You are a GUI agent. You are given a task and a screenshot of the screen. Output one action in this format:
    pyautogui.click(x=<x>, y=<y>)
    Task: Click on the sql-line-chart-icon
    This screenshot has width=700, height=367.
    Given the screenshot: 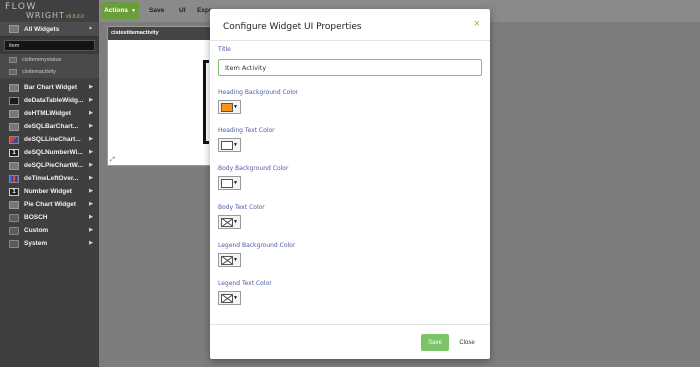 What is the action you would take?
    pyautogui.click(x=14, y=139)
    